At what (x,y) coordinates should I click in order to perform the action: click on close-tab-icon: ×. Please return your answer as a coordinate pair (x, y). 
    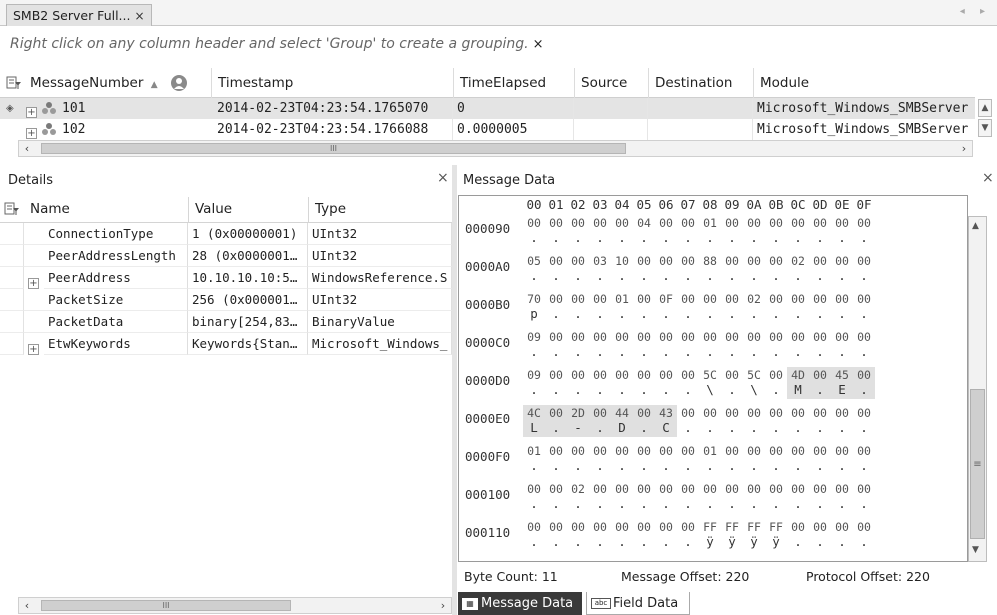
    Looking at the image, I should click on (139, 16).